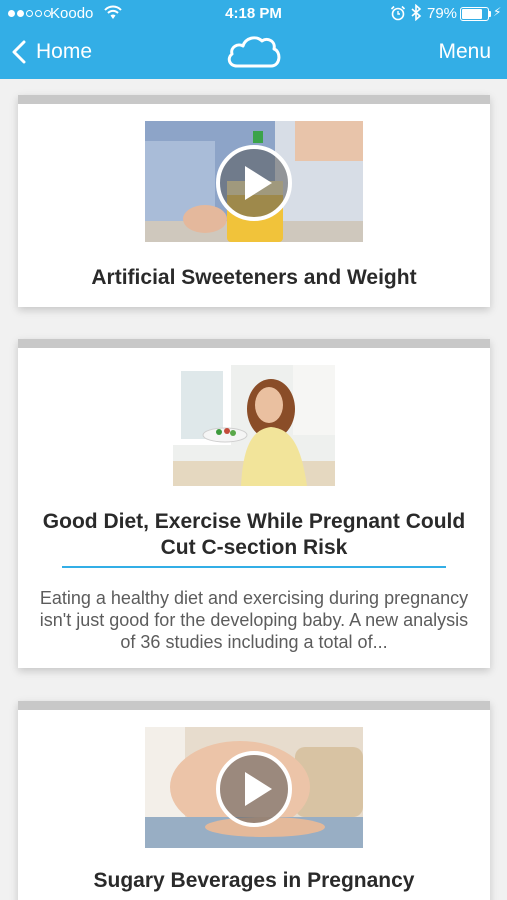 This screenshot has width=507, height=900. I want to click on alarm-clock-icon, so click(398, 13).